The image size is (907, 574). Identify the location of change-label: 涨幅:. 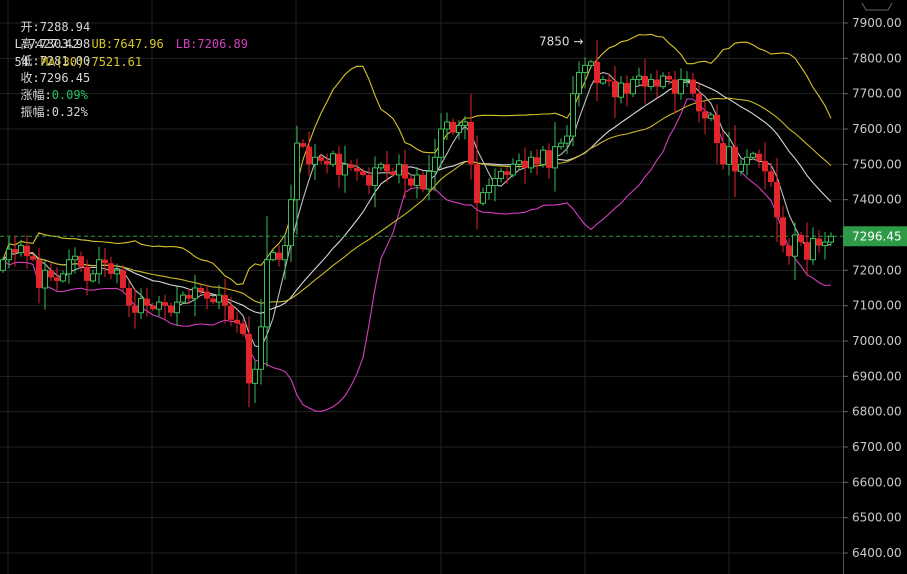
(36, 95).